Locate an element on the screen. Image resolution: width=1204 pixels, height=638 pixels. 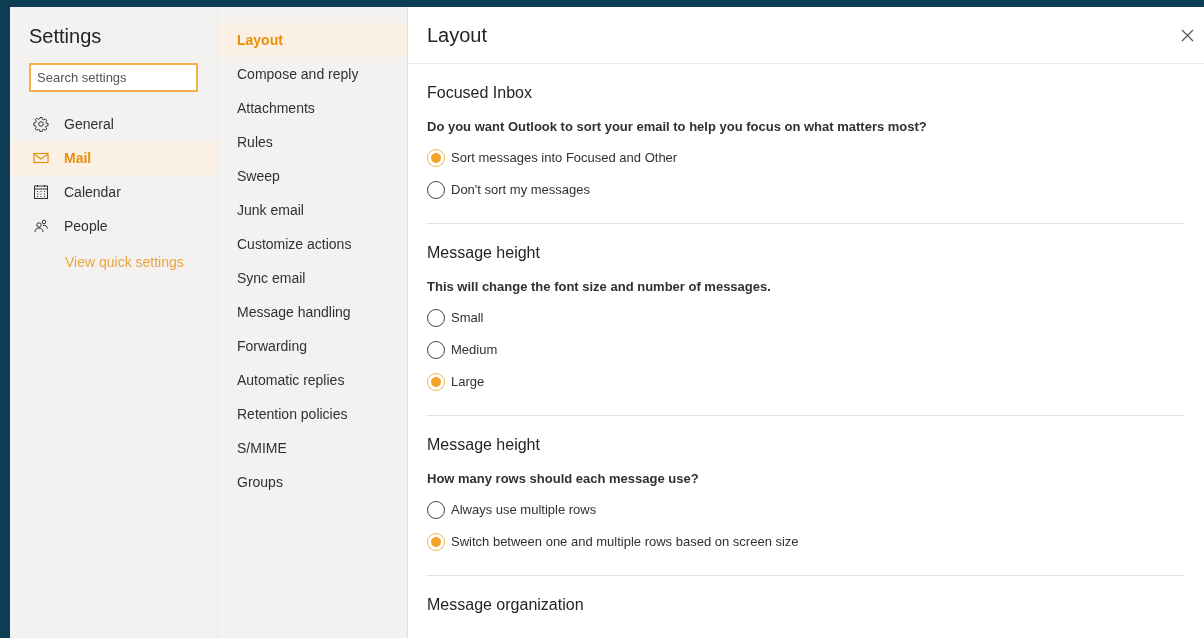
page-title: Layout is located at coordinates (457, 35).